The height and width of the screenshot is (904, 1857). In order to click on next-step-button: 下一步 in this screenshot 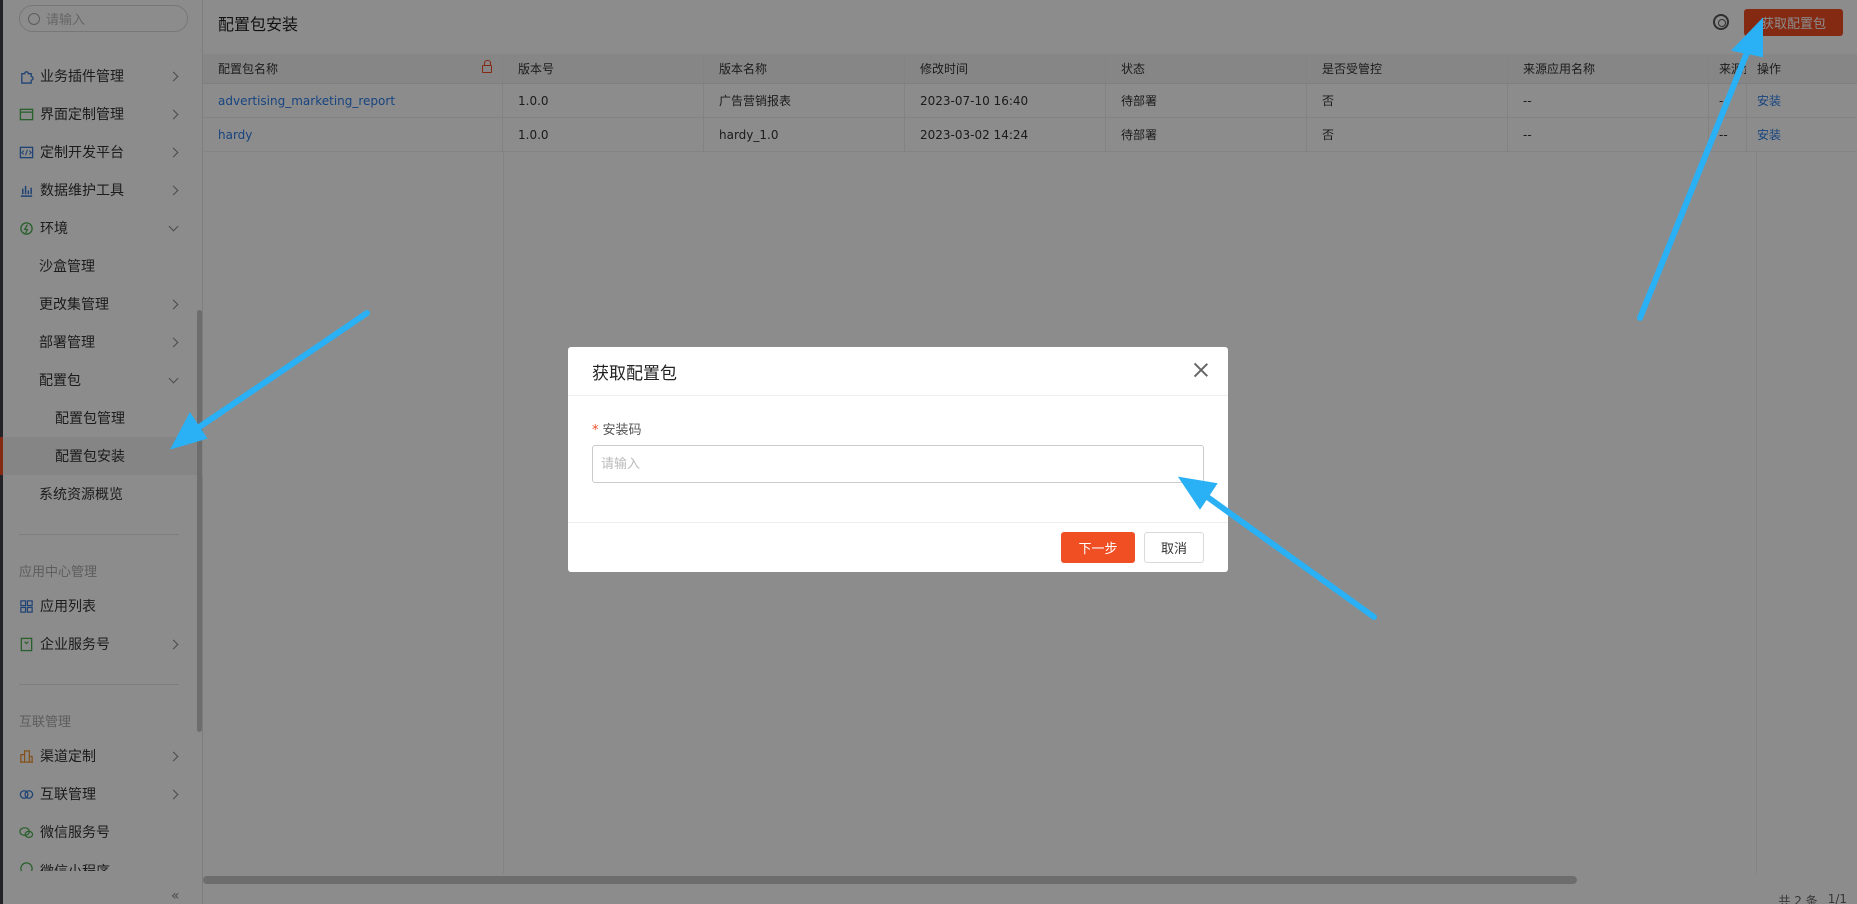, I will do `click(1098, 547)`.